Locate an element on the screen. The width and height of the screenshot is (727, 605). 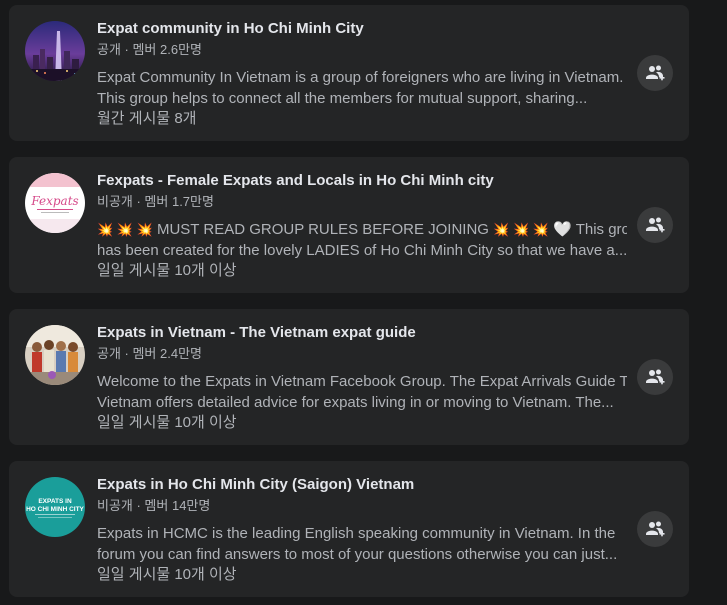
logo-text-top: EXPATS IN is located at coordinates (55, 501).